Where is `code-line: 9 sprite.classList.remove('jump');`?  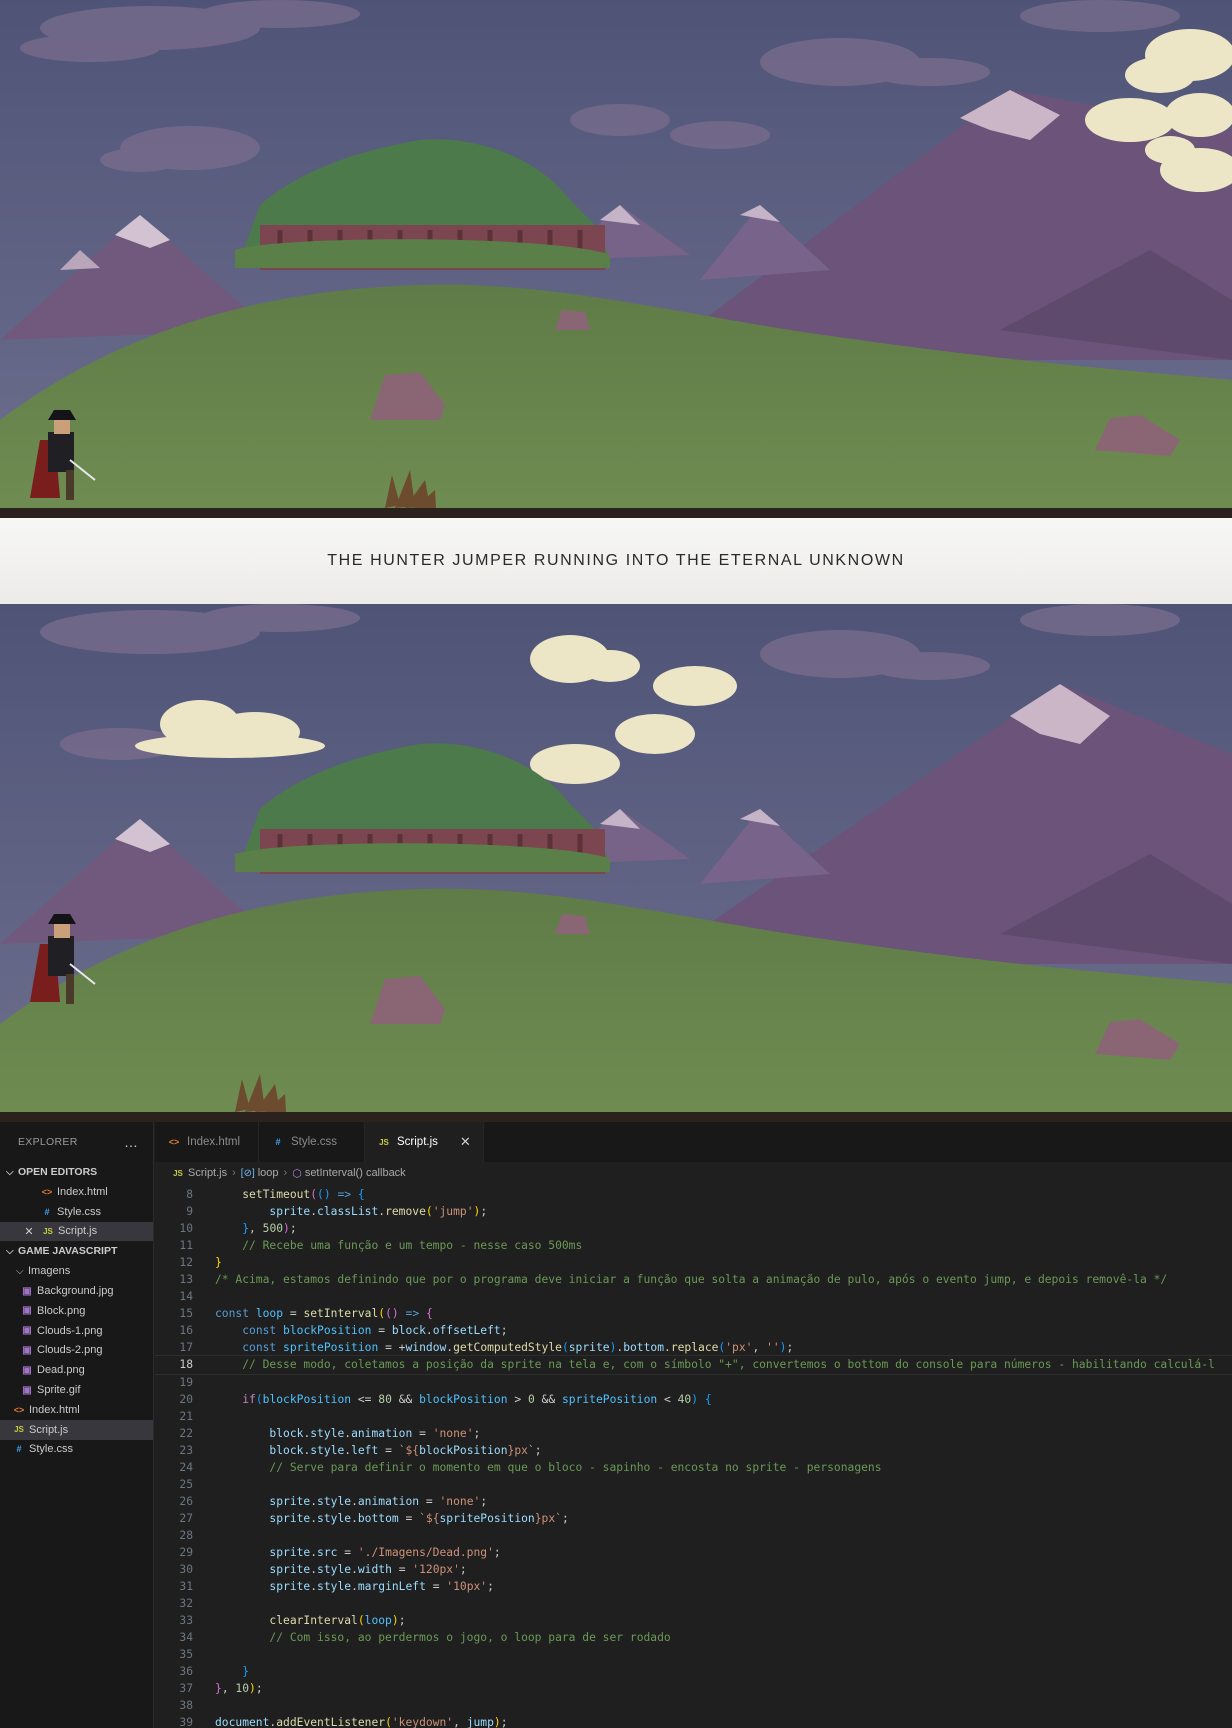 code-line: 9 sprite.classList.remove('jump'); is located at coordinates (693, 1211).